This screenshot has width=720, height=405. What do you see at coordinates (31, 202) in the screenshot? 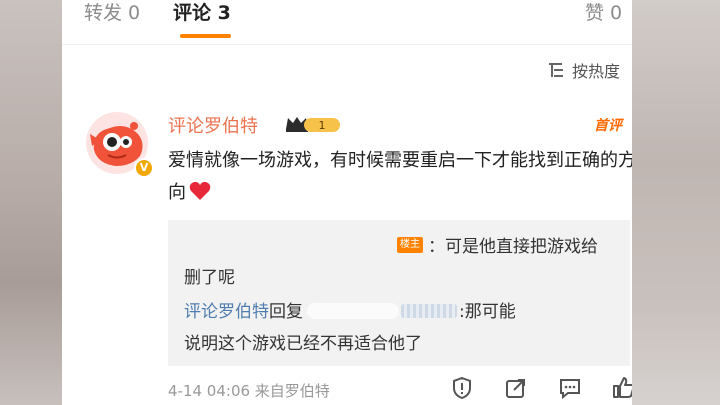
I see `background-left` at bounding box center [31, 202].